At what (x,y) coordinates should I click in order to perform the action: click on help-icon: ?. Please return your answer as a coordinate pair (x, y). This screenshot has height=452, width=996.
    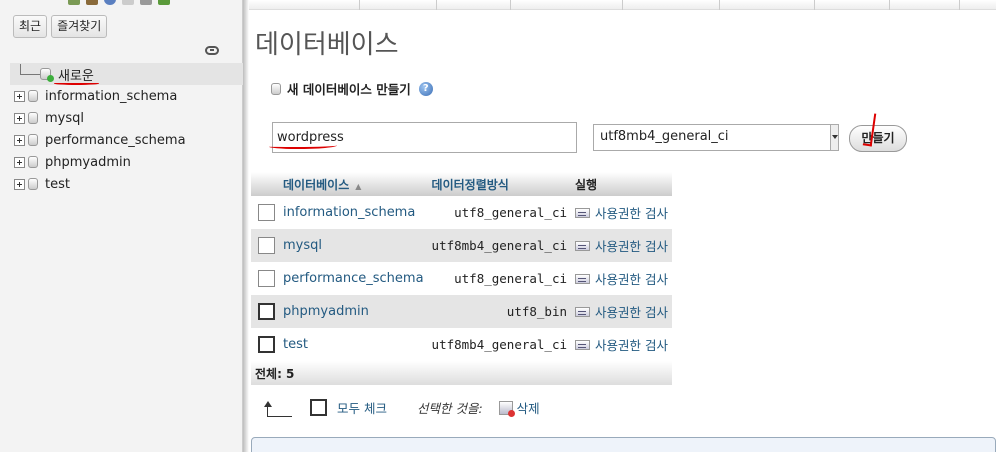
    Looking at the image, I should click on (425, 88).